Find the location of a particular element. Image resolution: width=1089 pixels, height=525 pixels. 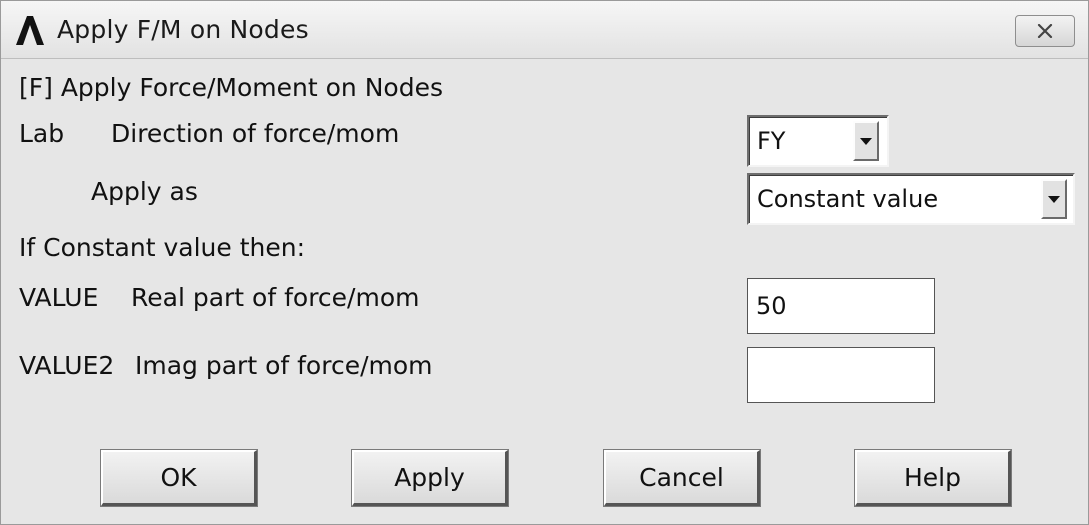

apply-as-label: Apply as is located at coordinates (144, 191).